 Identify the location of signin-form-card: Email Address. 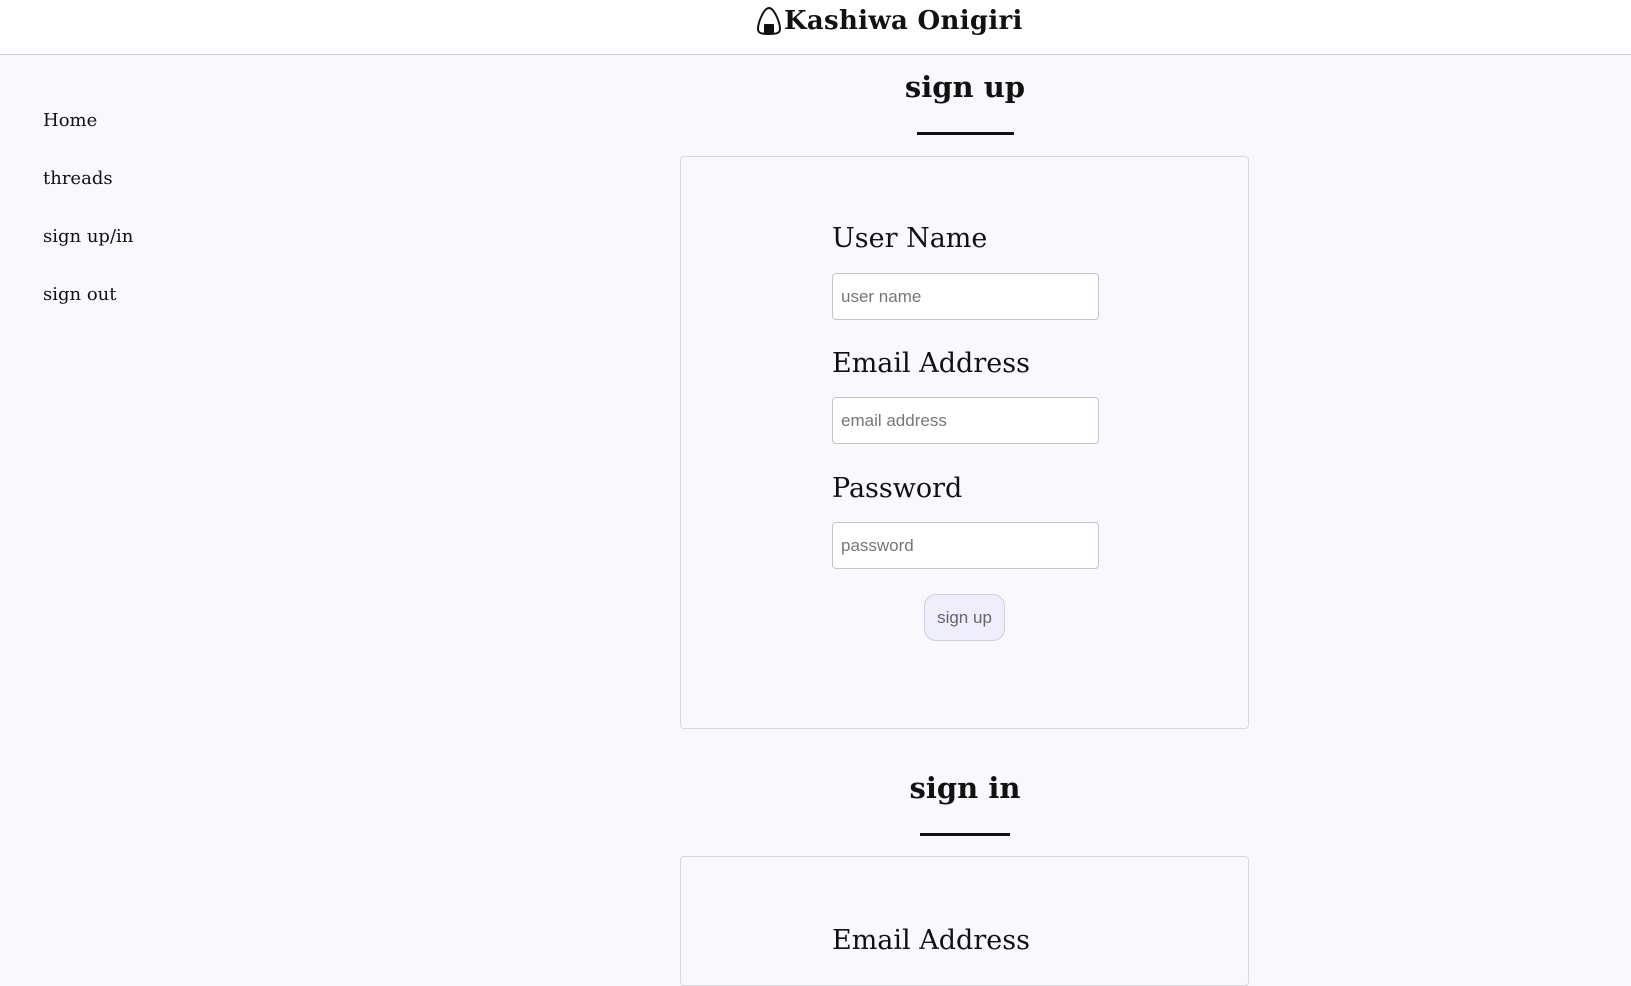
(964, 921).